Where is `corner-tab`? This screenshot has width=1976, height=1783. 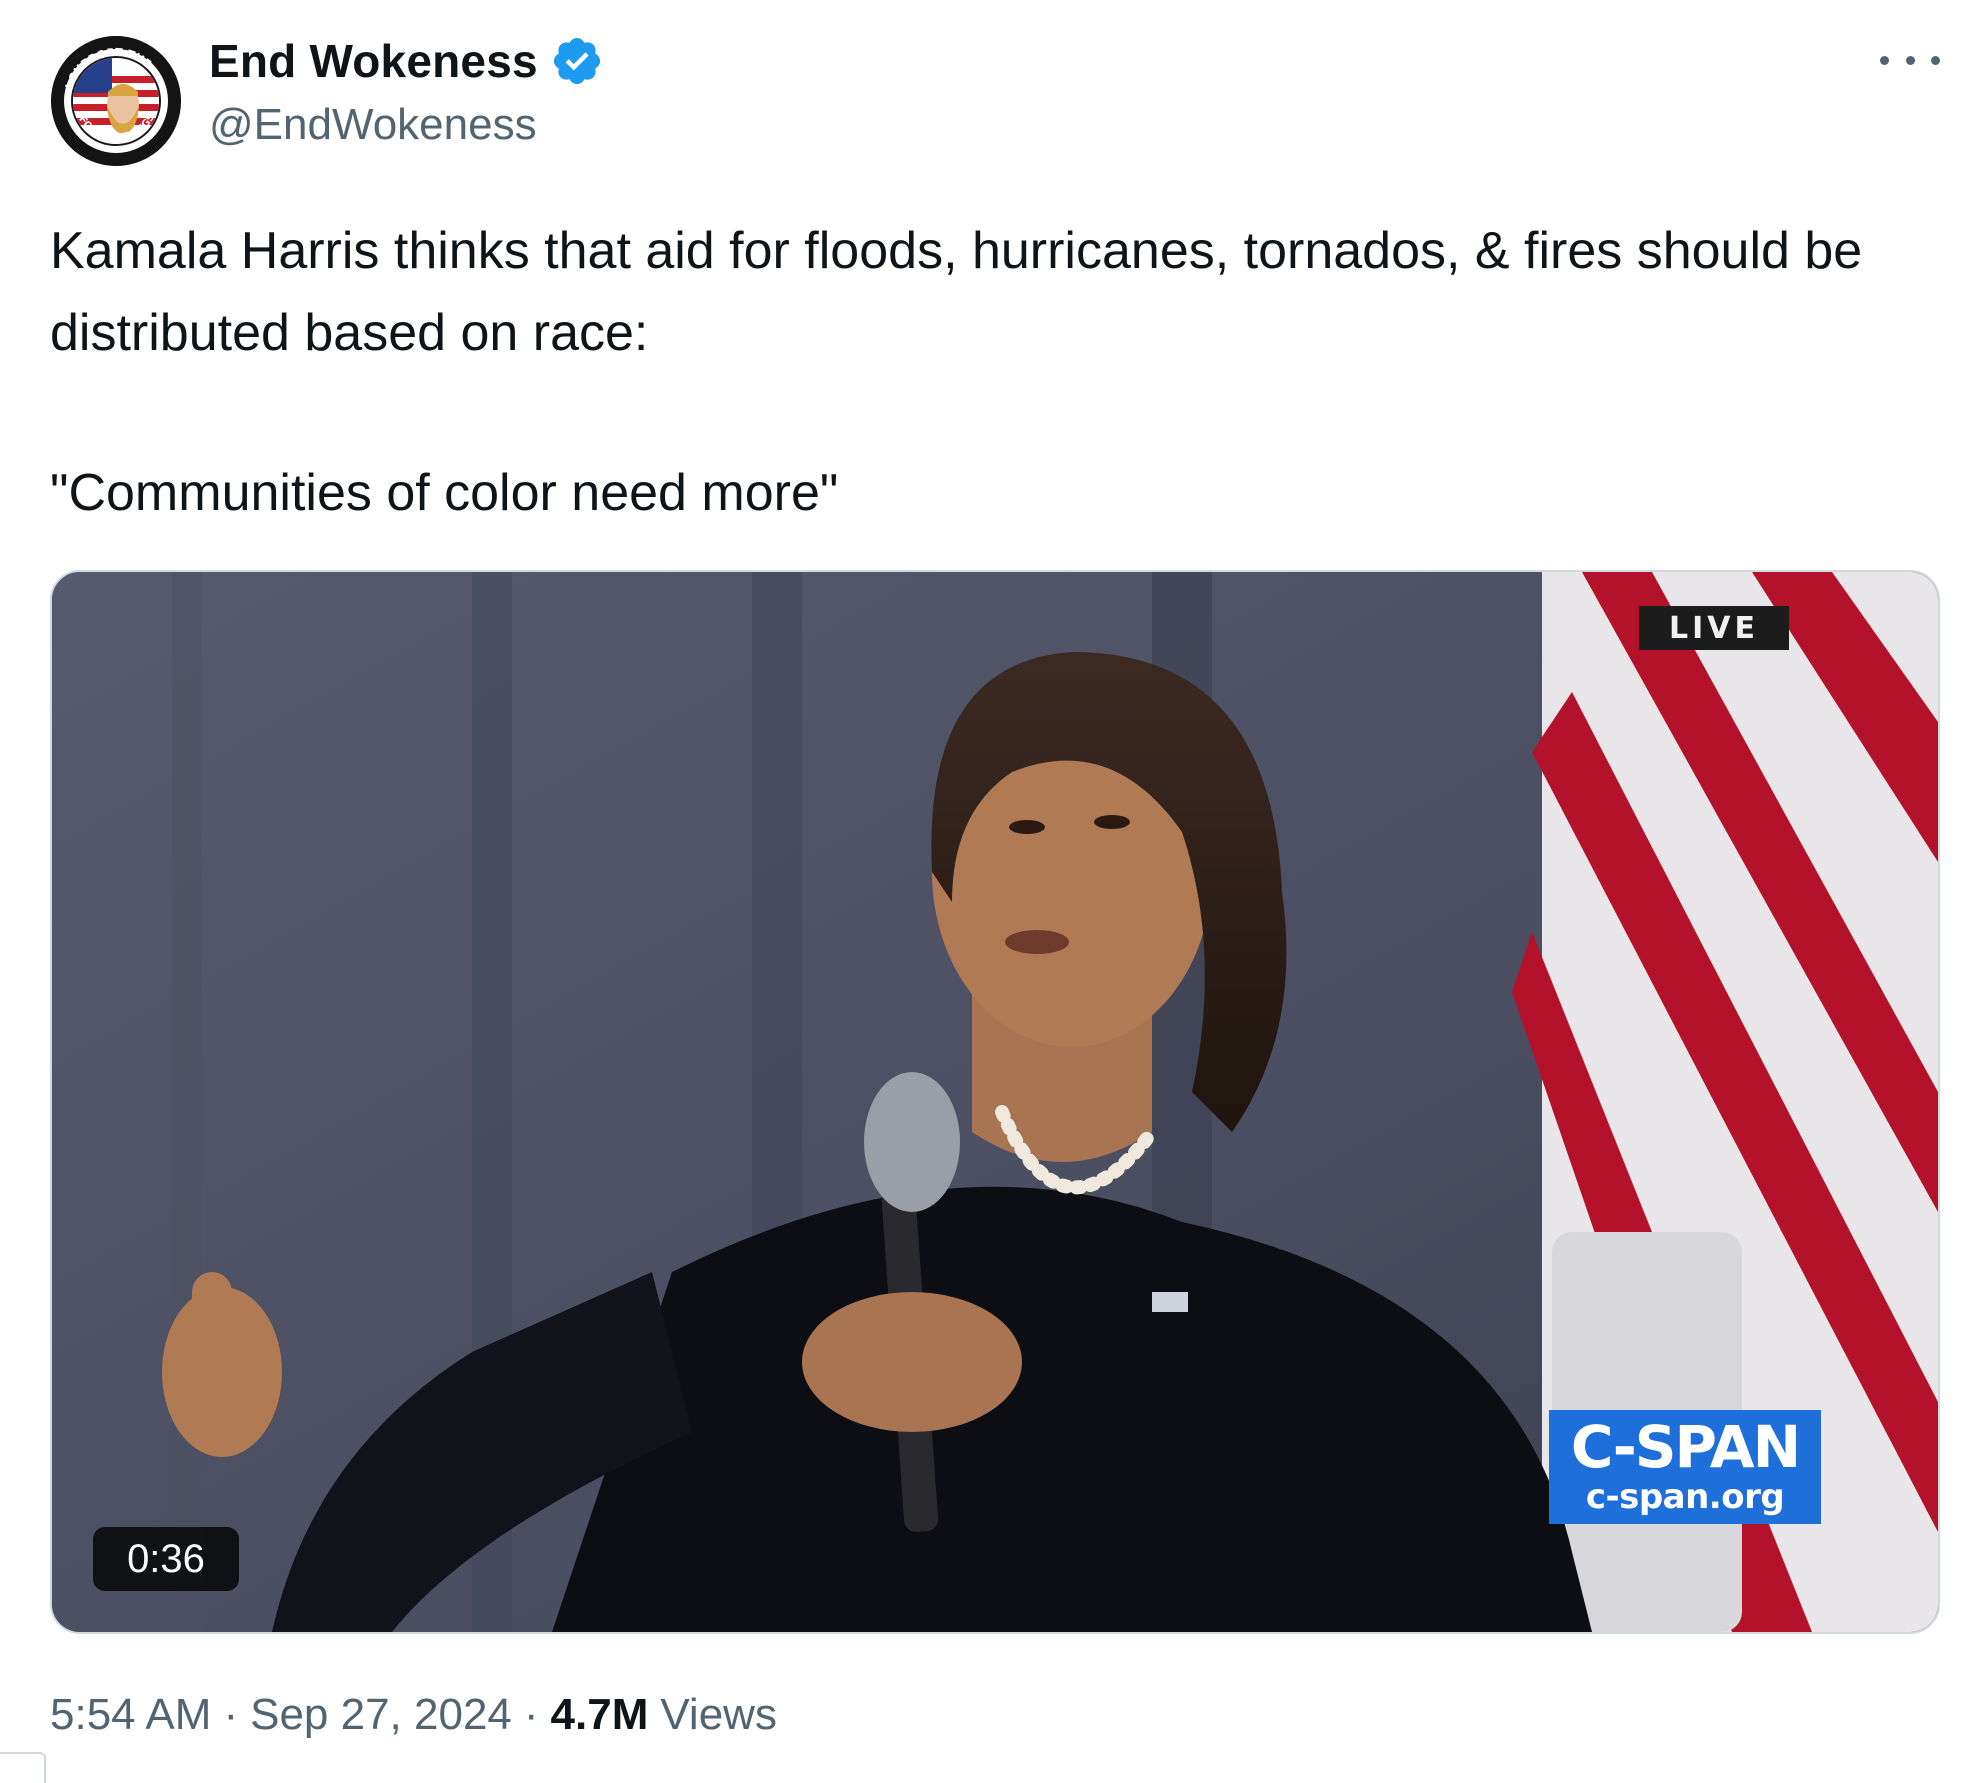 corner-tab is located at coordinates (23, 1767).